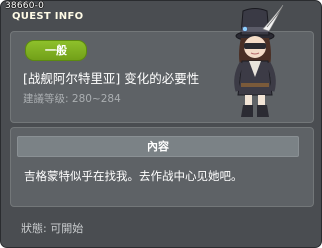 The width and height of the screenshot is (322, 248). I want to click on quest-description: 吉格蒙特似乎在找我。去作战中心见她吧。, so click(133, 176).